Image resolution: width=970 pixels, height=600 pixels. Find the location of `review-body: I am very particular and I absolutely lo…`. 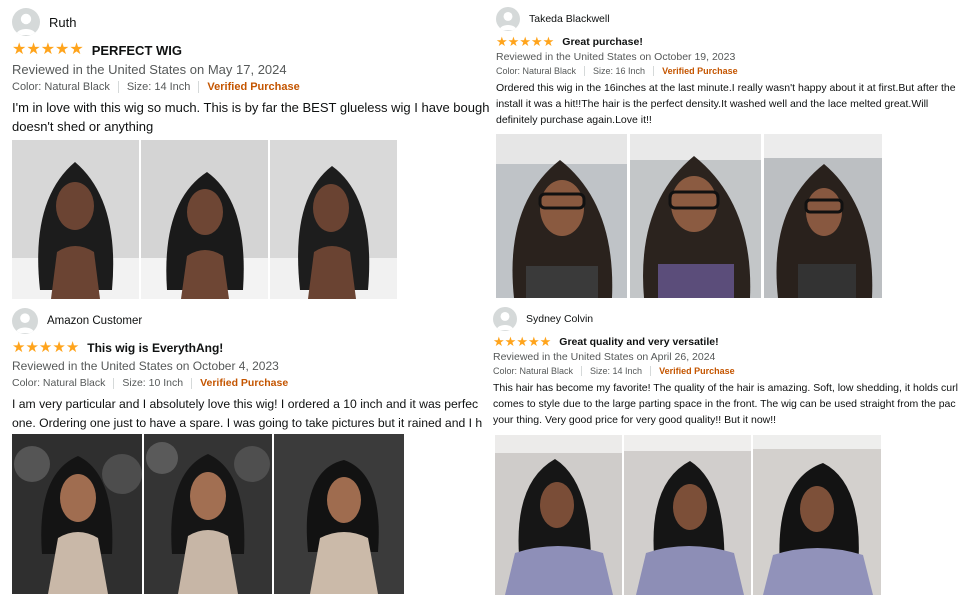

review-body: I am very particular and I absolutely lo… is located at coordinates (247, 413).